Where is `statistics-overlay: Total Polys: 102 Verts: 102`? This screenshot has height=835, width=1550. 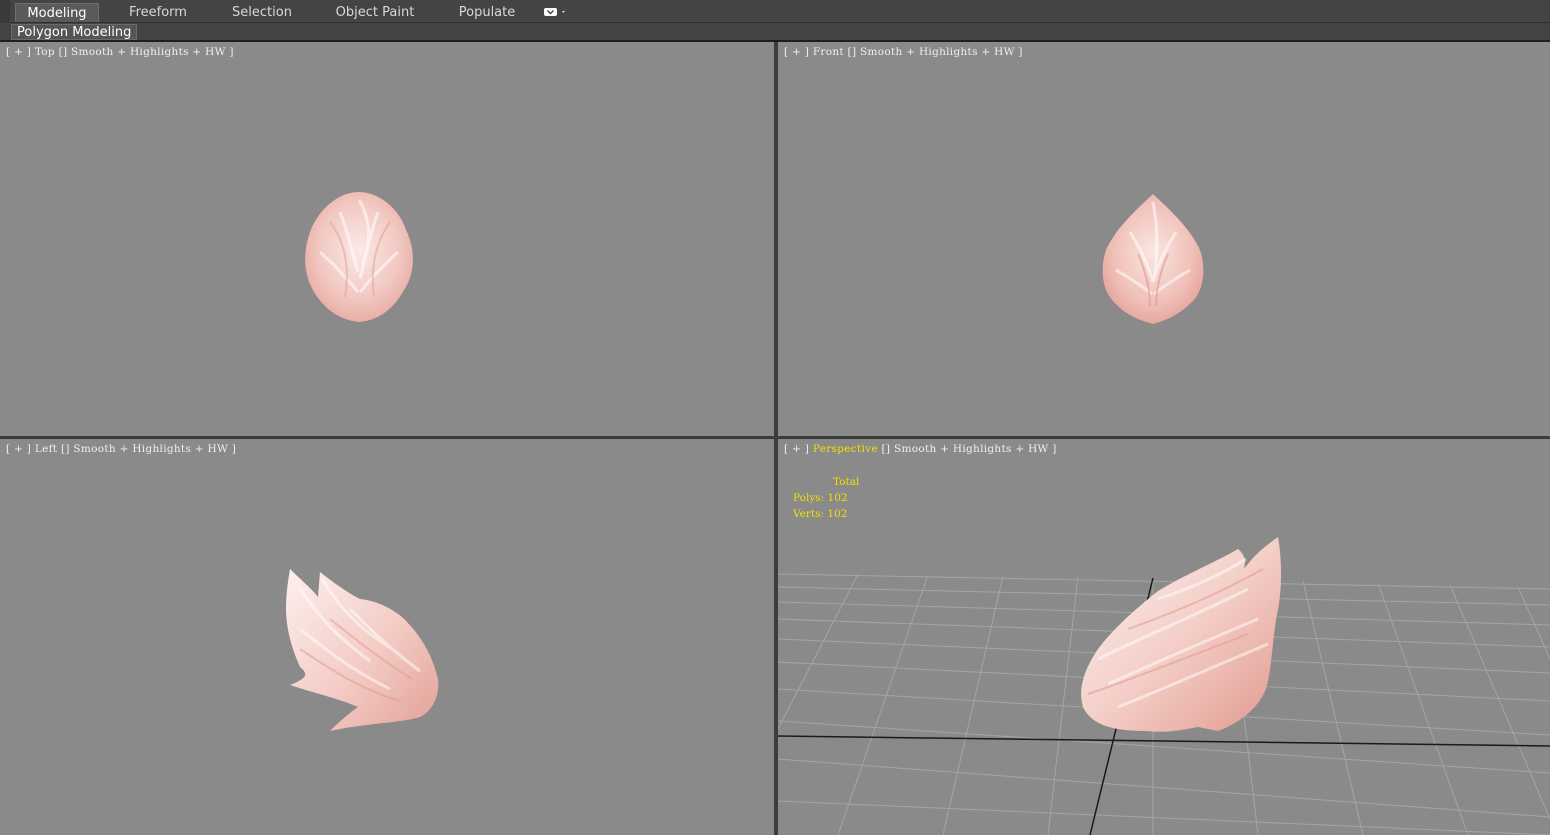
statistics-overlay: Total Polys: 102 Verts: 102 is located at coordinates (826, 498).